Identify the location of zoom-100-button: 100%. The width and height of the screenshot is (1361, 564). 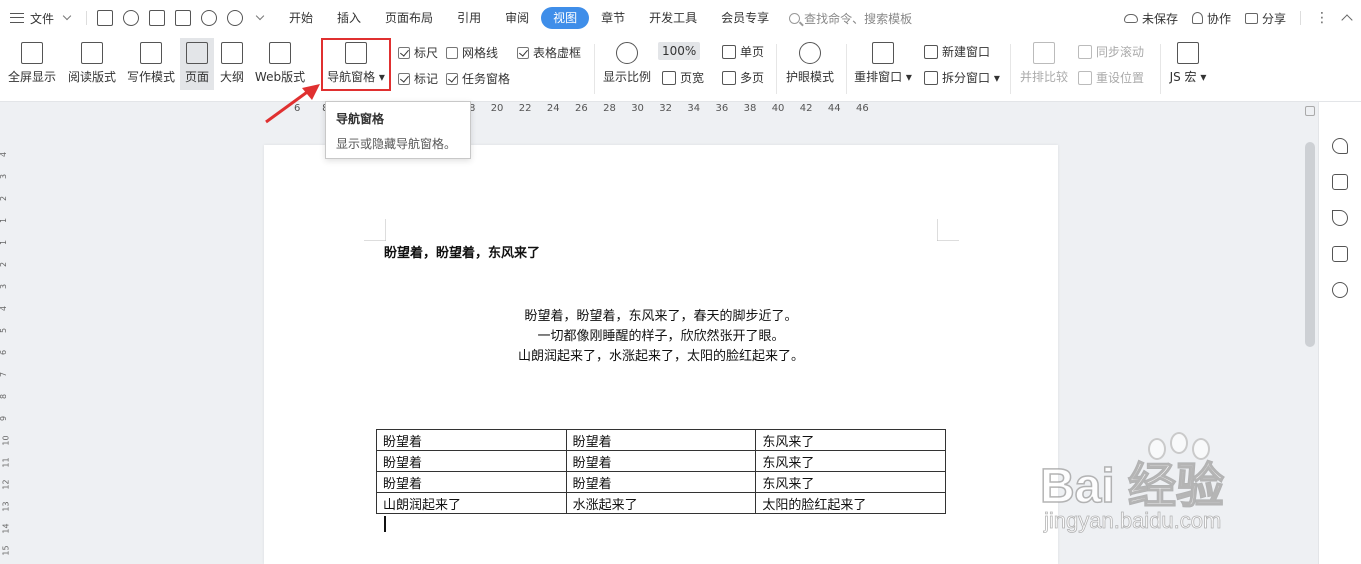
(679, 51).